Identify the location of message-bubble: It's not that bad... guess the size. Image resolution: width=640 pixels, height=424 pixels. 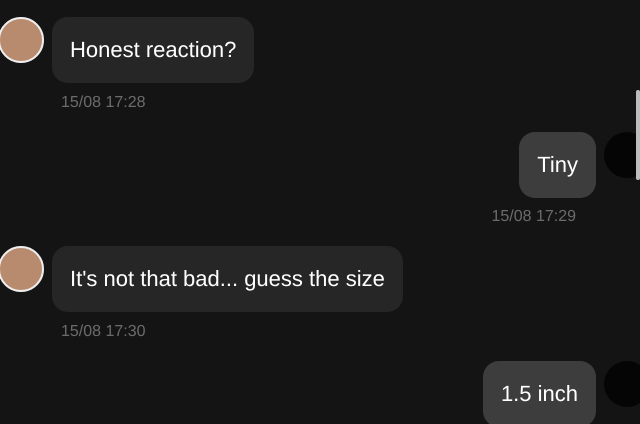
(227, 279).